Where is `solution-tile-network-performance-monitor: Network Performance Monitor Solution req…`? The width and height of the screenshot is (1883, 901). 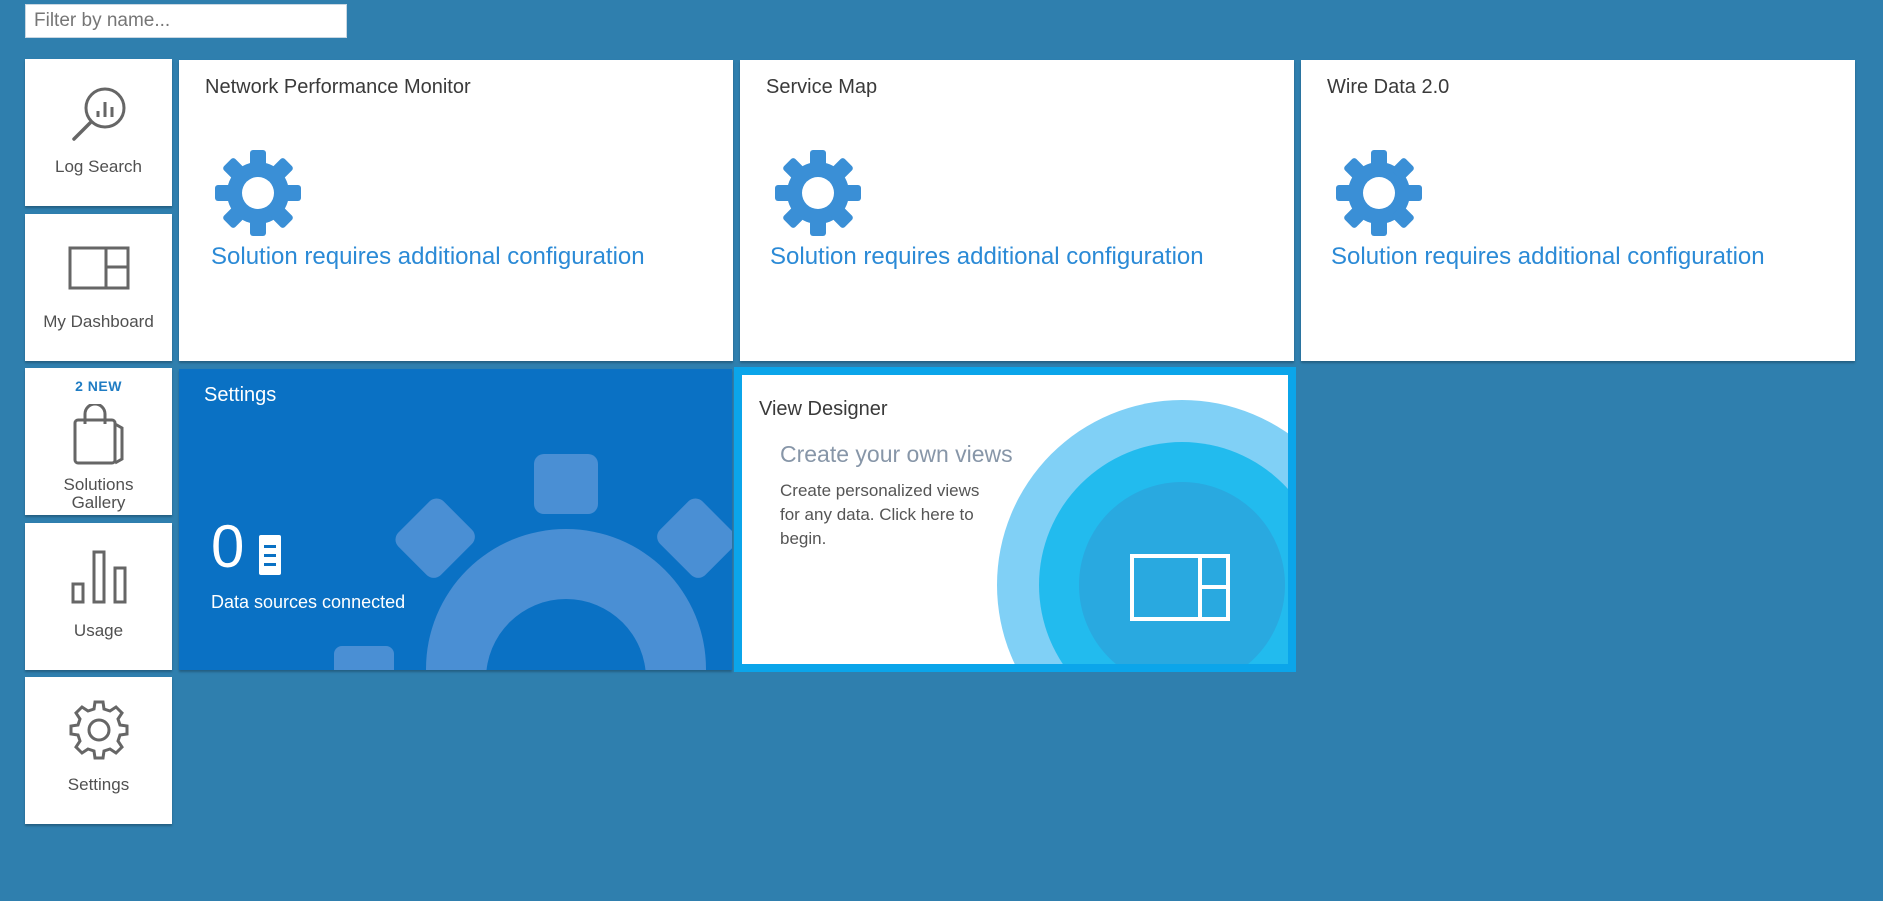
solution-tile-network-performance-monitor: Network Performance Monitor Solution req… is located at coordinates (456, 210).